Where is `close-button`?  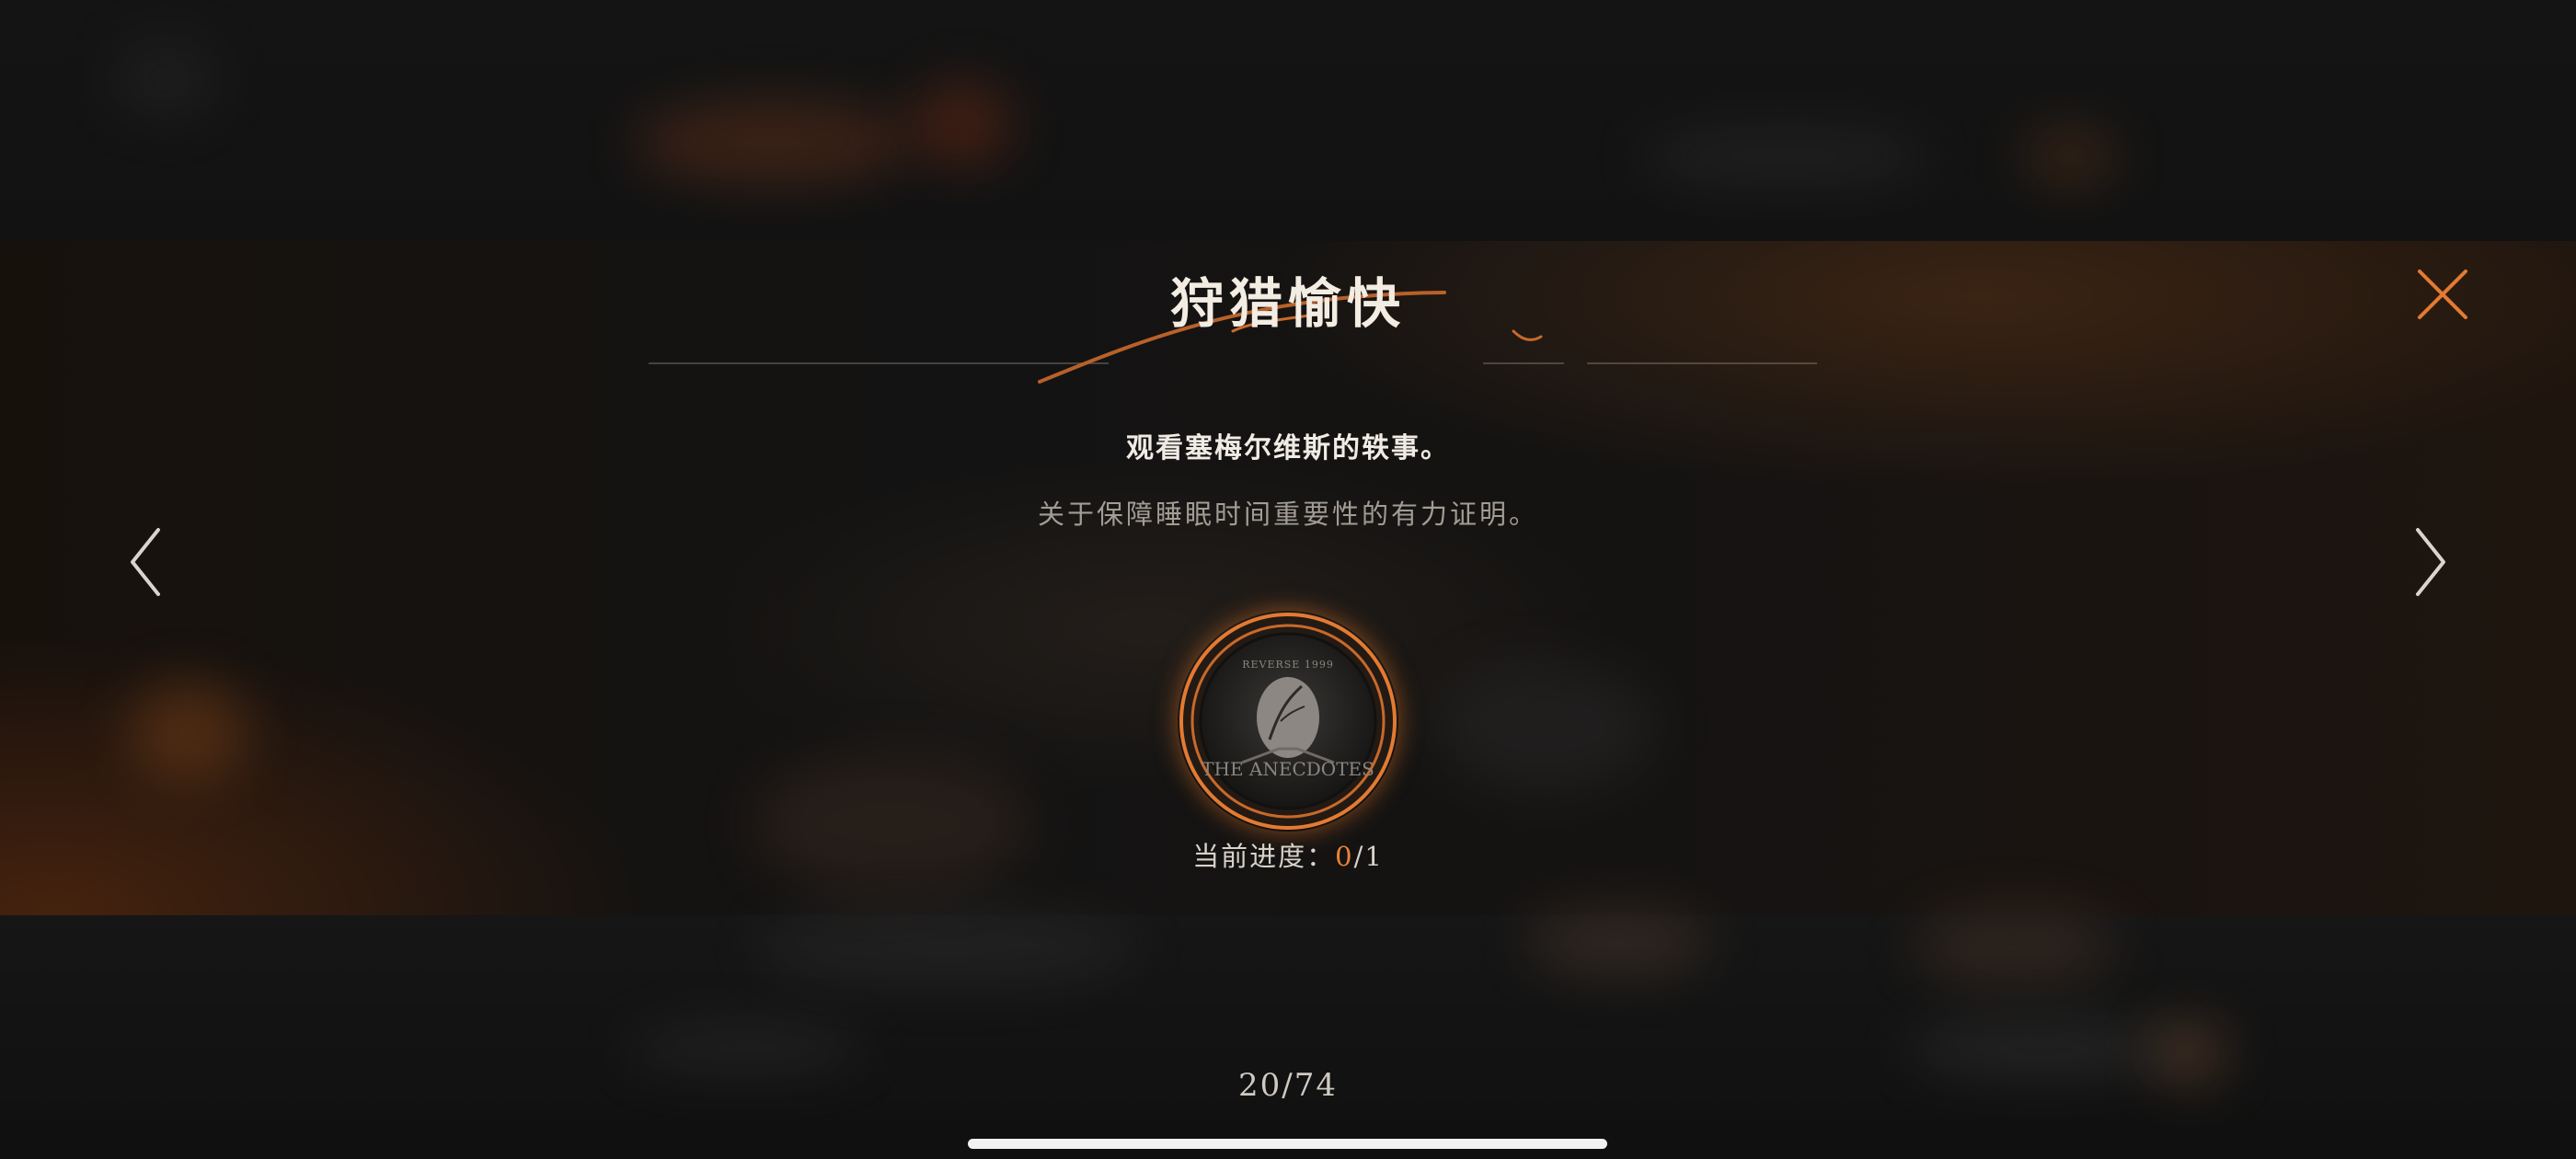
close-button is located at coordinates (2442, 294).